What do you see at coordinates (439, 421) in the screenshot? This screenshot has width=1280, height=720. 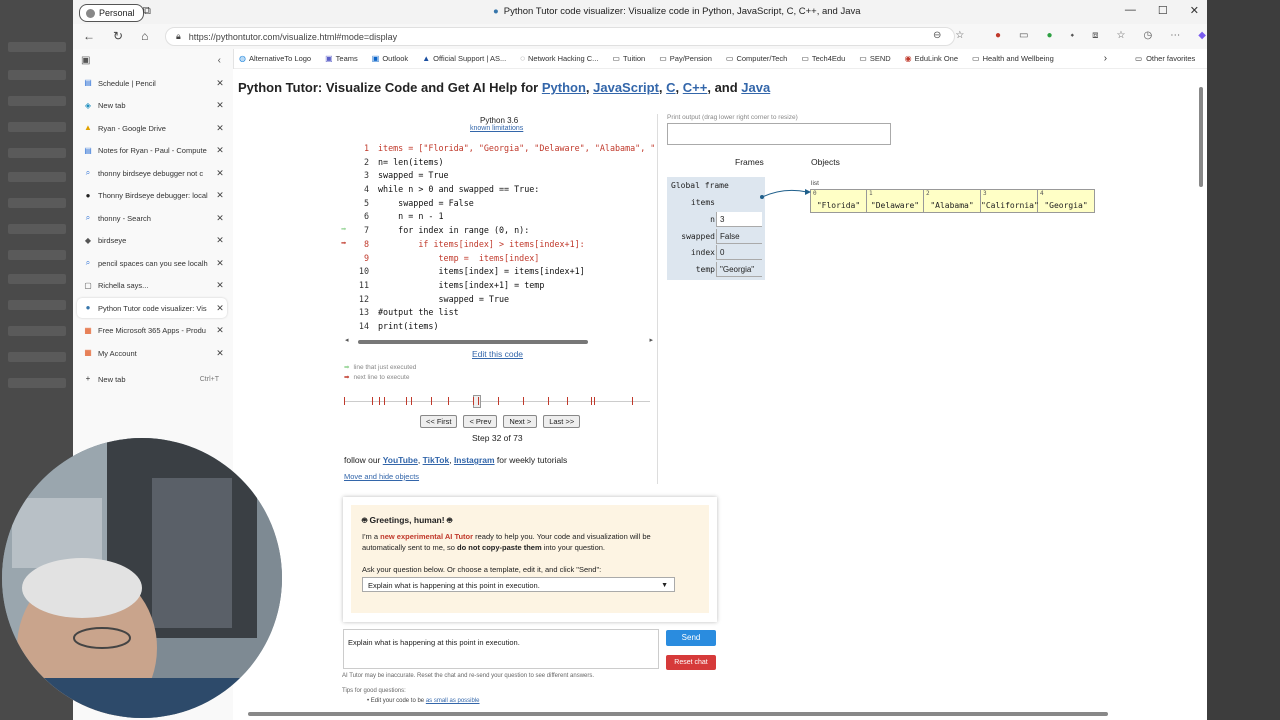 I see `first-button: << First` at bounding box center [439, 421].